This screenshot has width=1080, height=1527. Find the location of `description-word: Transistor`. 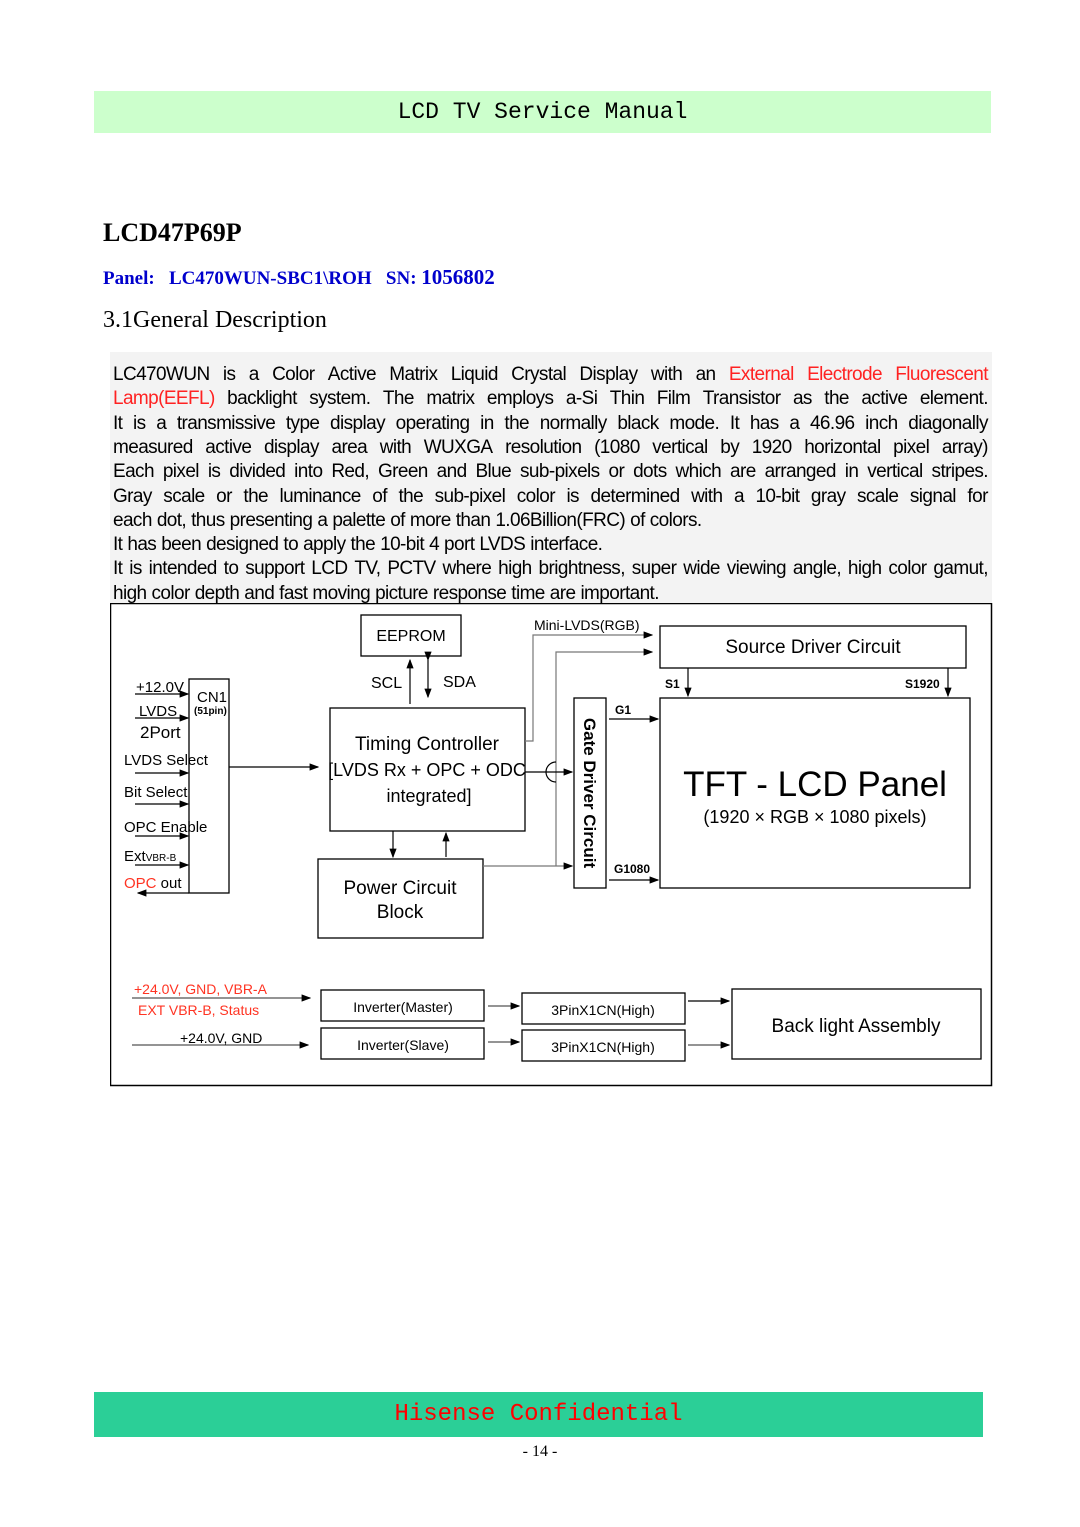

description-word: Transistor is located at coordinates (741, 399).